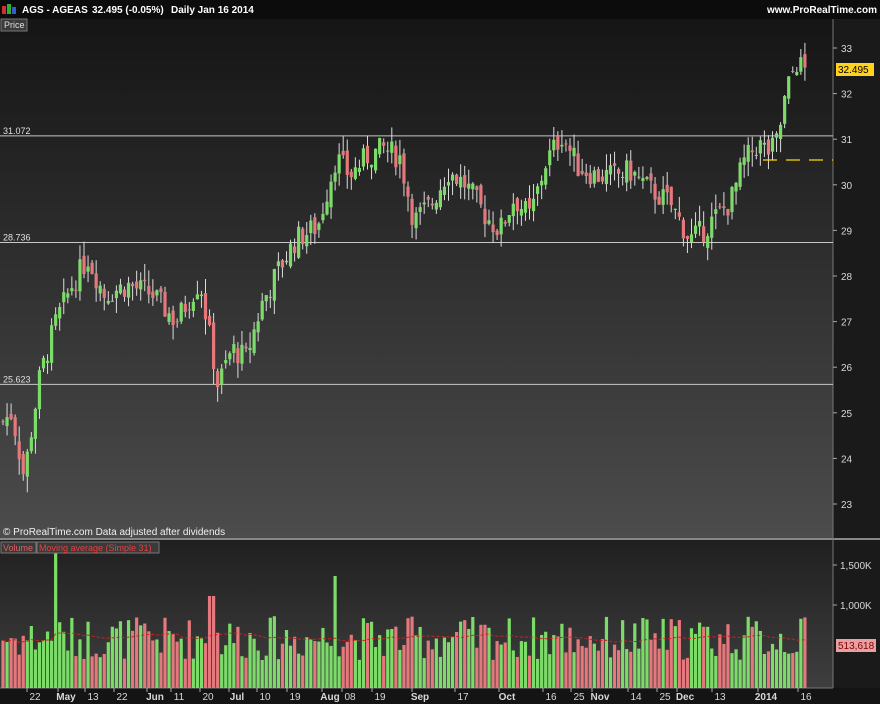  I want to click on date-tick-label: 16, so click(551, 697).